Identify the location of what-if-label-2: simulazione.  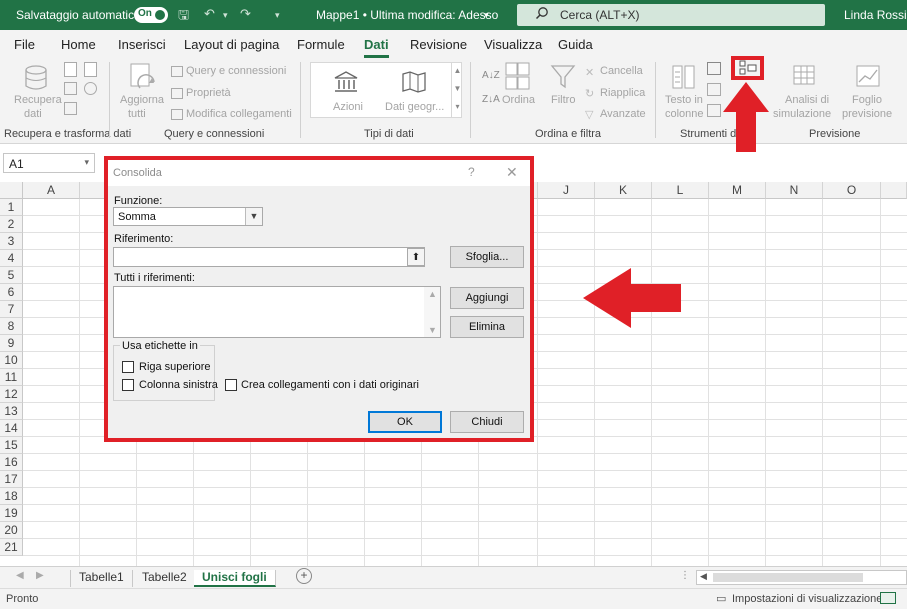
(802, 114).